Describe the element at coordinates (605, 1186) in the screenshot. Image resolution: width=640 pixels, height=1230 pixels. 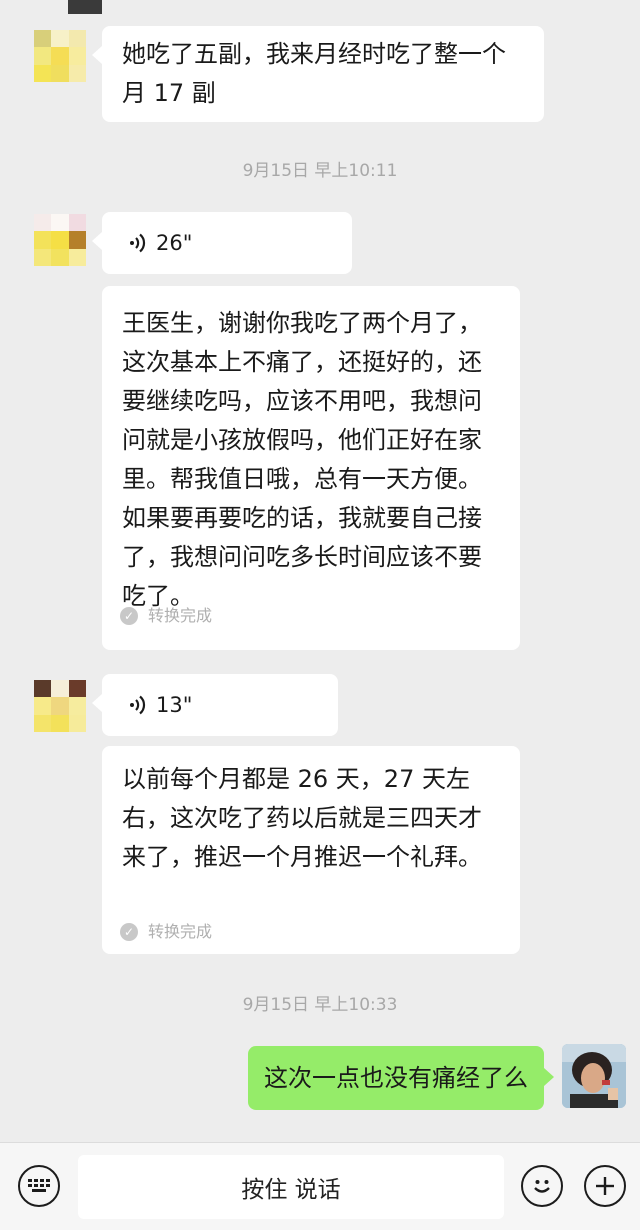
I see `plus-icon` at that location.